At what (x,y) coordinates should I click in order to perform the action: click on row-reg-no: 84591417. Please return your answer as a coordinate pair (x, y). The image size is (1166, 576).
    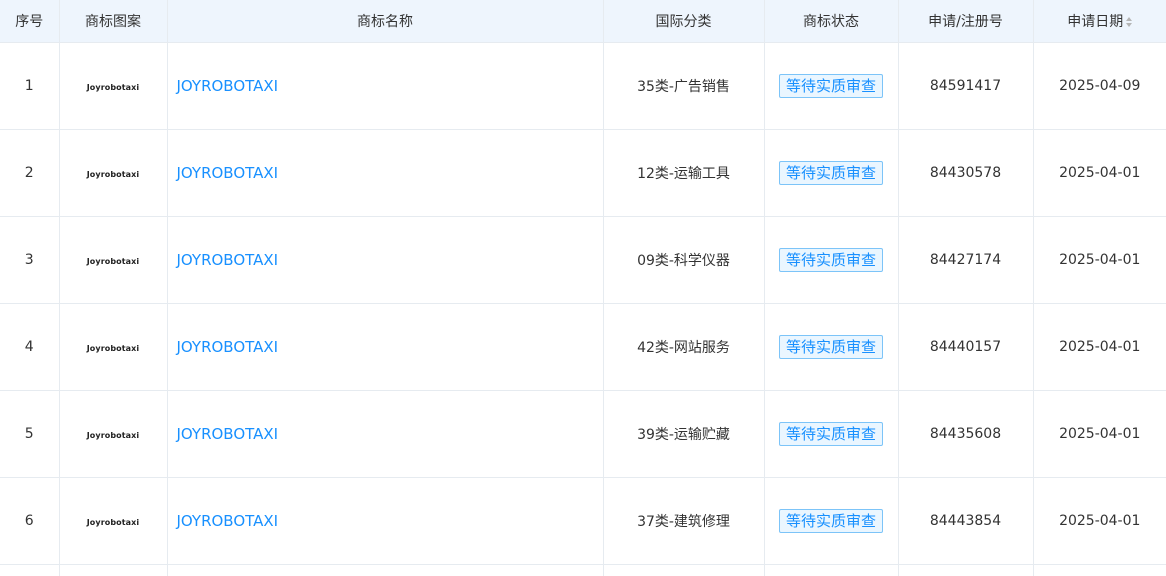
    Looking at the image, I should click on (966, 86).